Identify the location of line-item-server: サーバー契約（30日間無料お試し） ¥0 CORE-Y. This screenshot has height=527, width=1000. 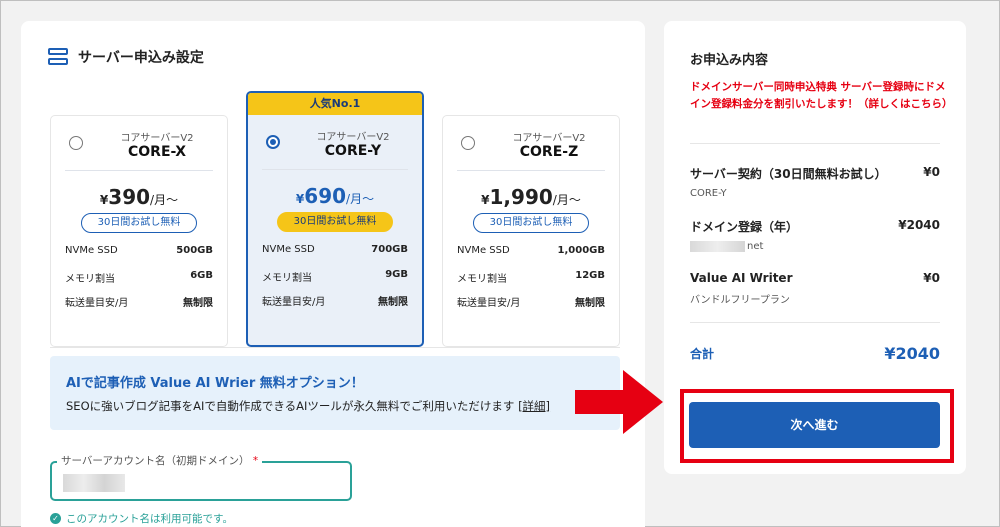
(815, 182).